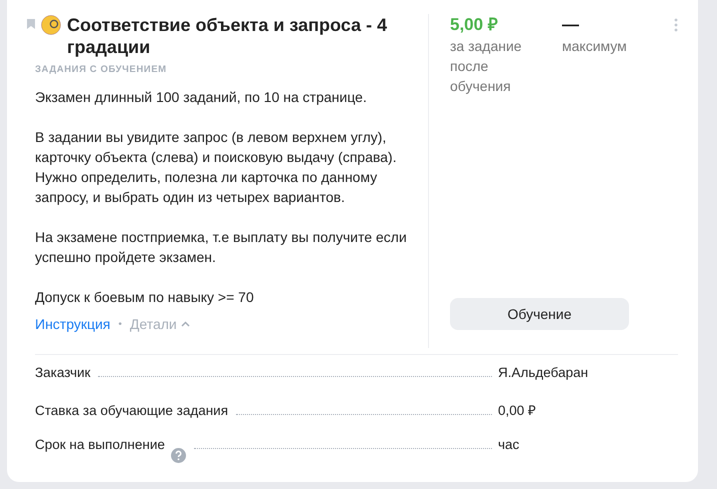  What do you see at coordinates (62, 372) in the screenshot?
I see `info-label: Заказчик` at bounding box center [62, 372].